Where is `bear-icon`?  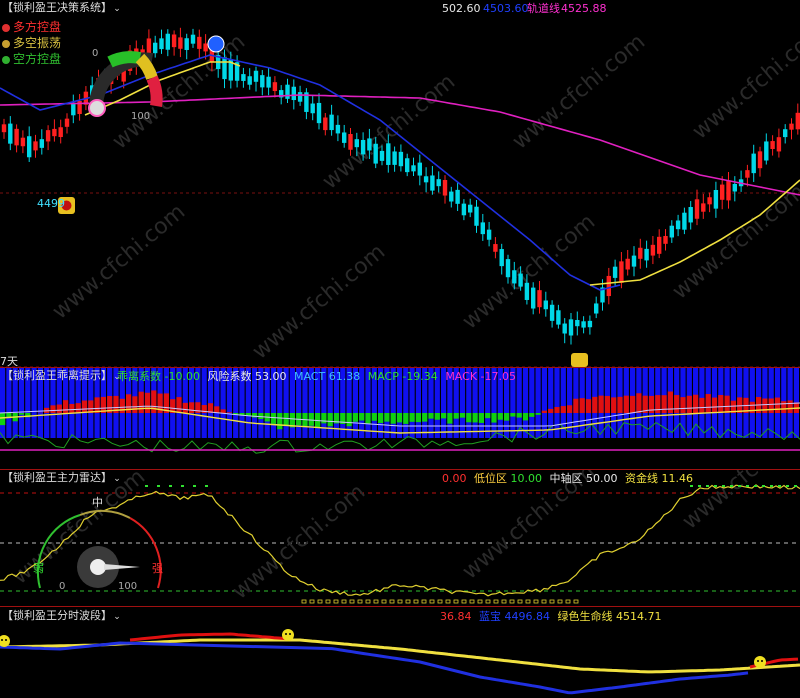 bear-icon is located at coordinates (579, 360).